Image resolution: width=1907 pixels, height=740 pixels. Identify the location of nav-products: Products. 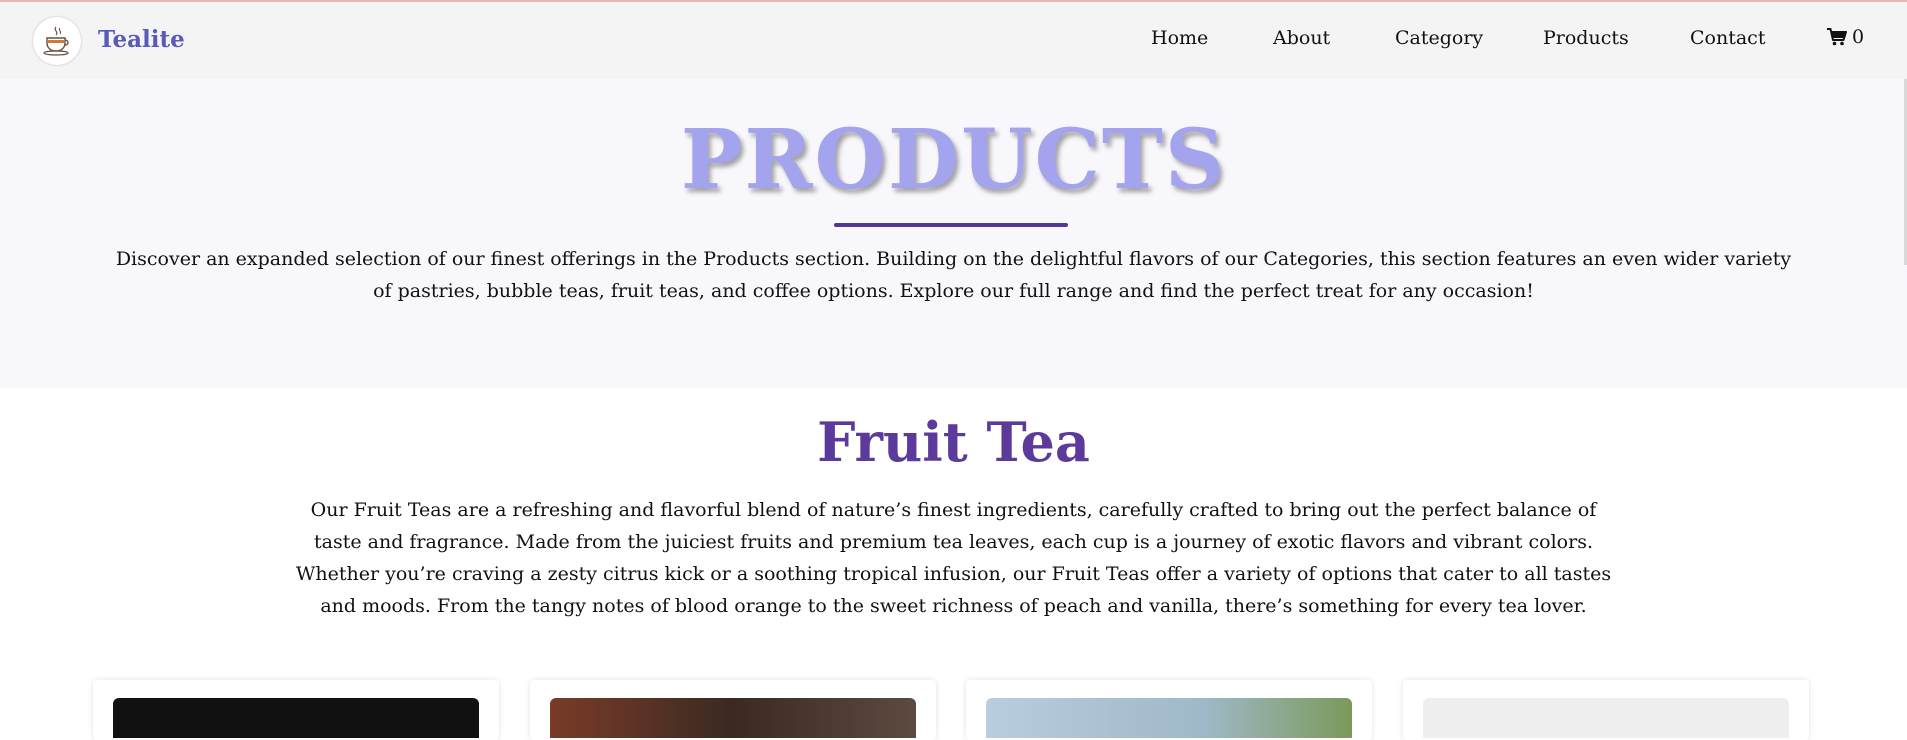
(1586, 38).